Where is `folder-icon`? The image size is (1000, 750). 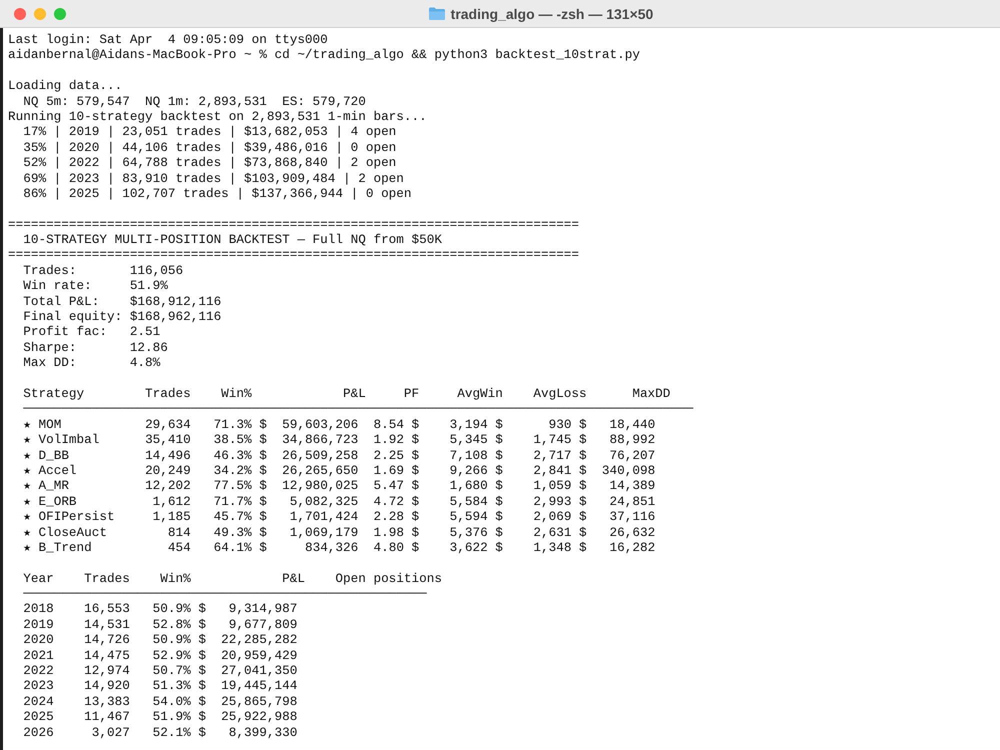
folder-icon is located at coordinates (436, 13).